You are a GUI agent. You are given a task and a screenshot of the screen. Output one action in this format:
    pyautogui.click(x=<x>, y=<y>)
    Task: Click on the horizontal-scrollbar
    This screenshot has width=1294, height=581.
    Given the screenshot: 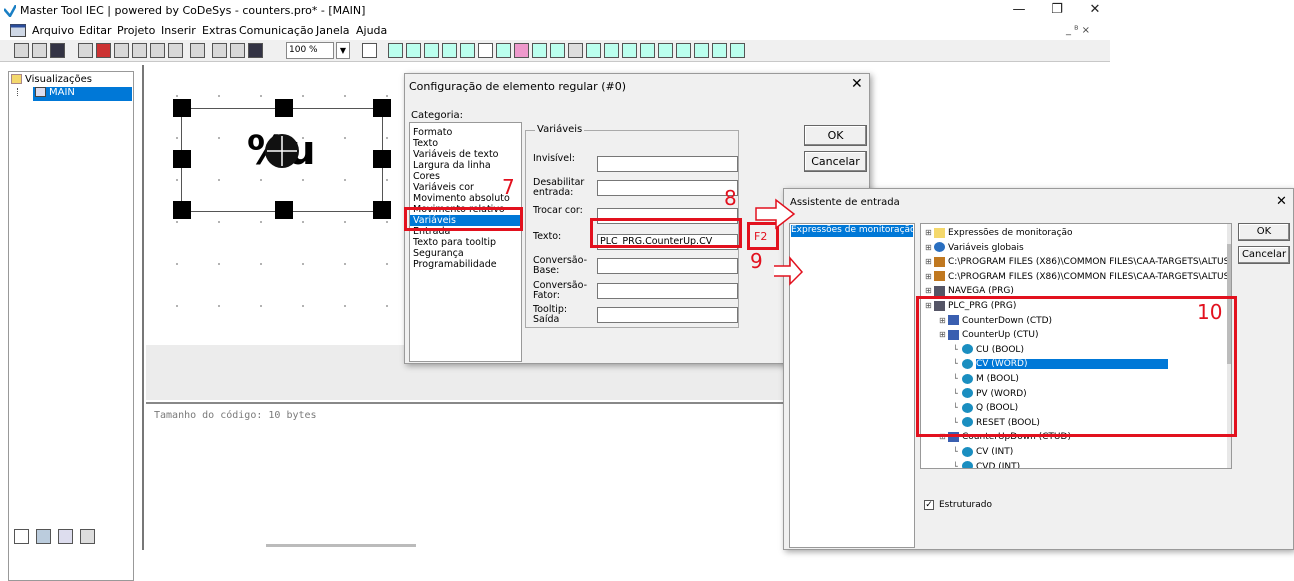 What is the action you would take?
    pyautogui.click(x=341, y=545)
    